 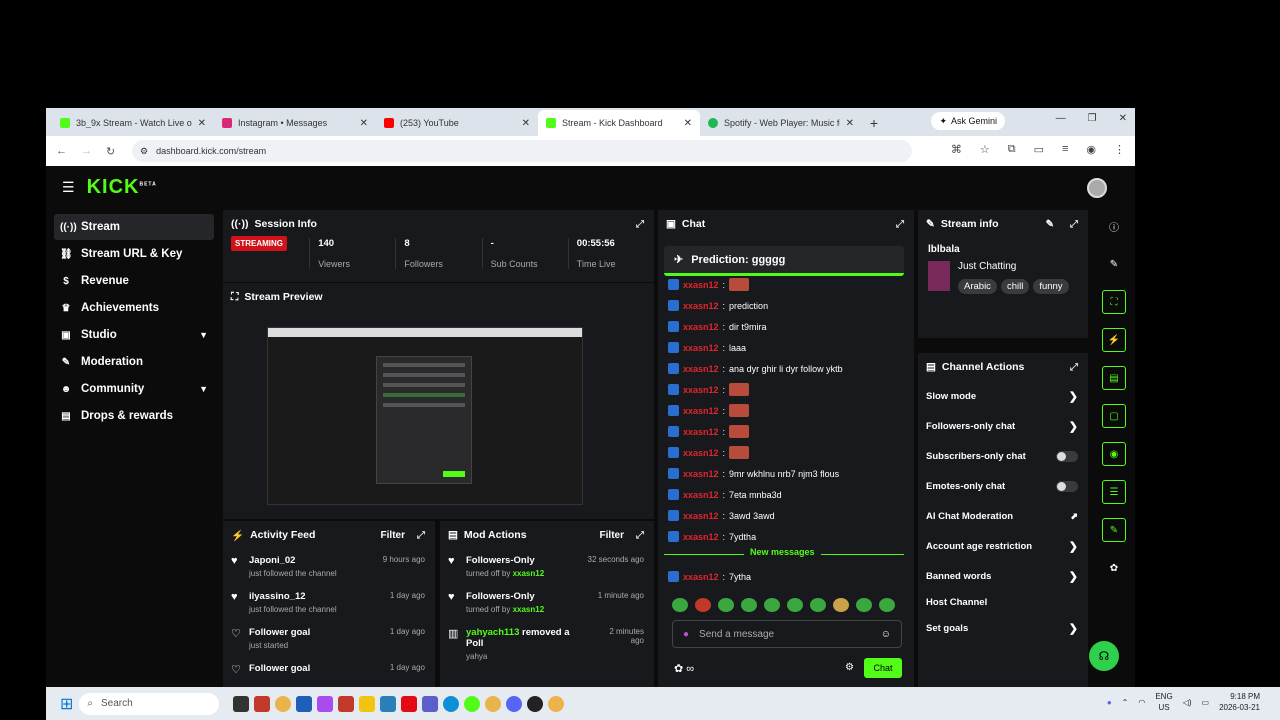 What do you see at coordinates (1114, 226) in the screenshot?
I see `info-icon: ⓘ` at bounding box center [1114, 226].